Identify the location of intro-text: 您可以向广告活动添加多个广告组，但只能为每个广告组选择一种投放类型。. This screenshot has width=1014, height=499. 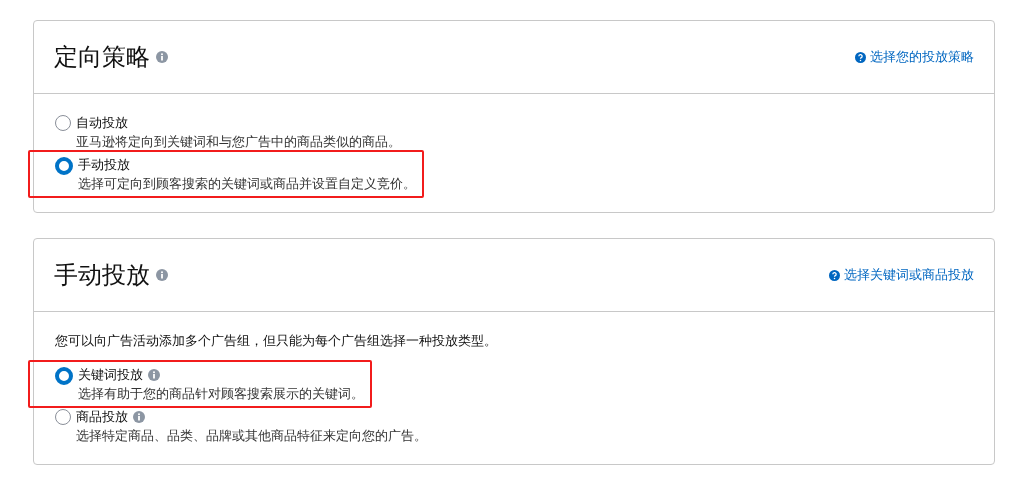
(276, 341).